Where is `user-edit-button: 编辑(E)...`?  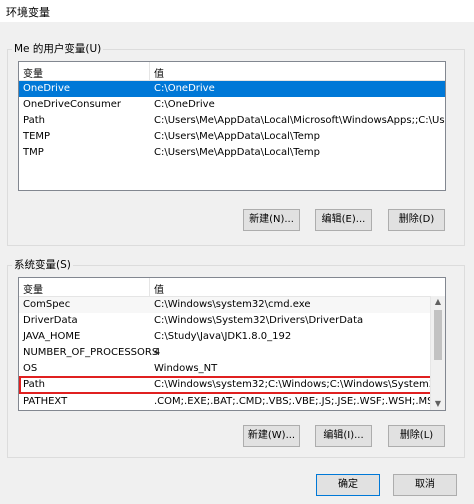
user-edit-button: 编辑(E)... is located at coordinates (343, 220).